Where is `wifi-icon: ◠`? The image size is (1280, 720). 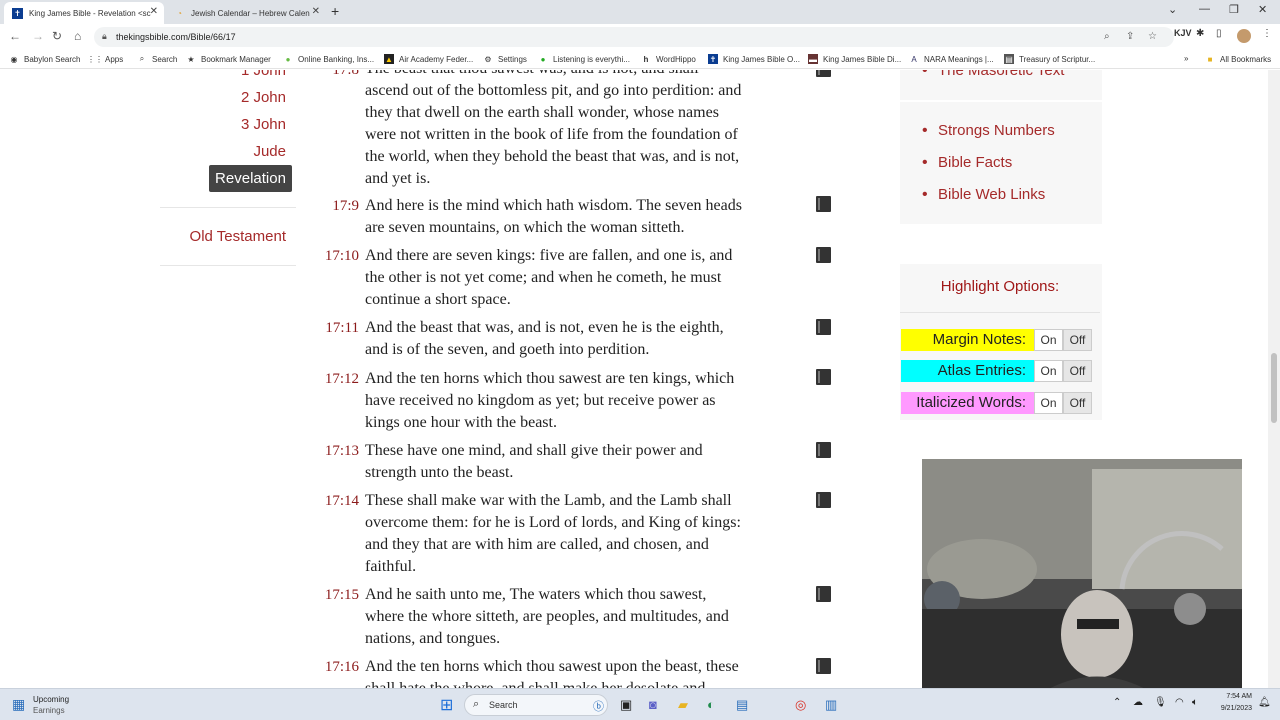 wifi-icon: ◠ is located at coordinates (1179, 702).